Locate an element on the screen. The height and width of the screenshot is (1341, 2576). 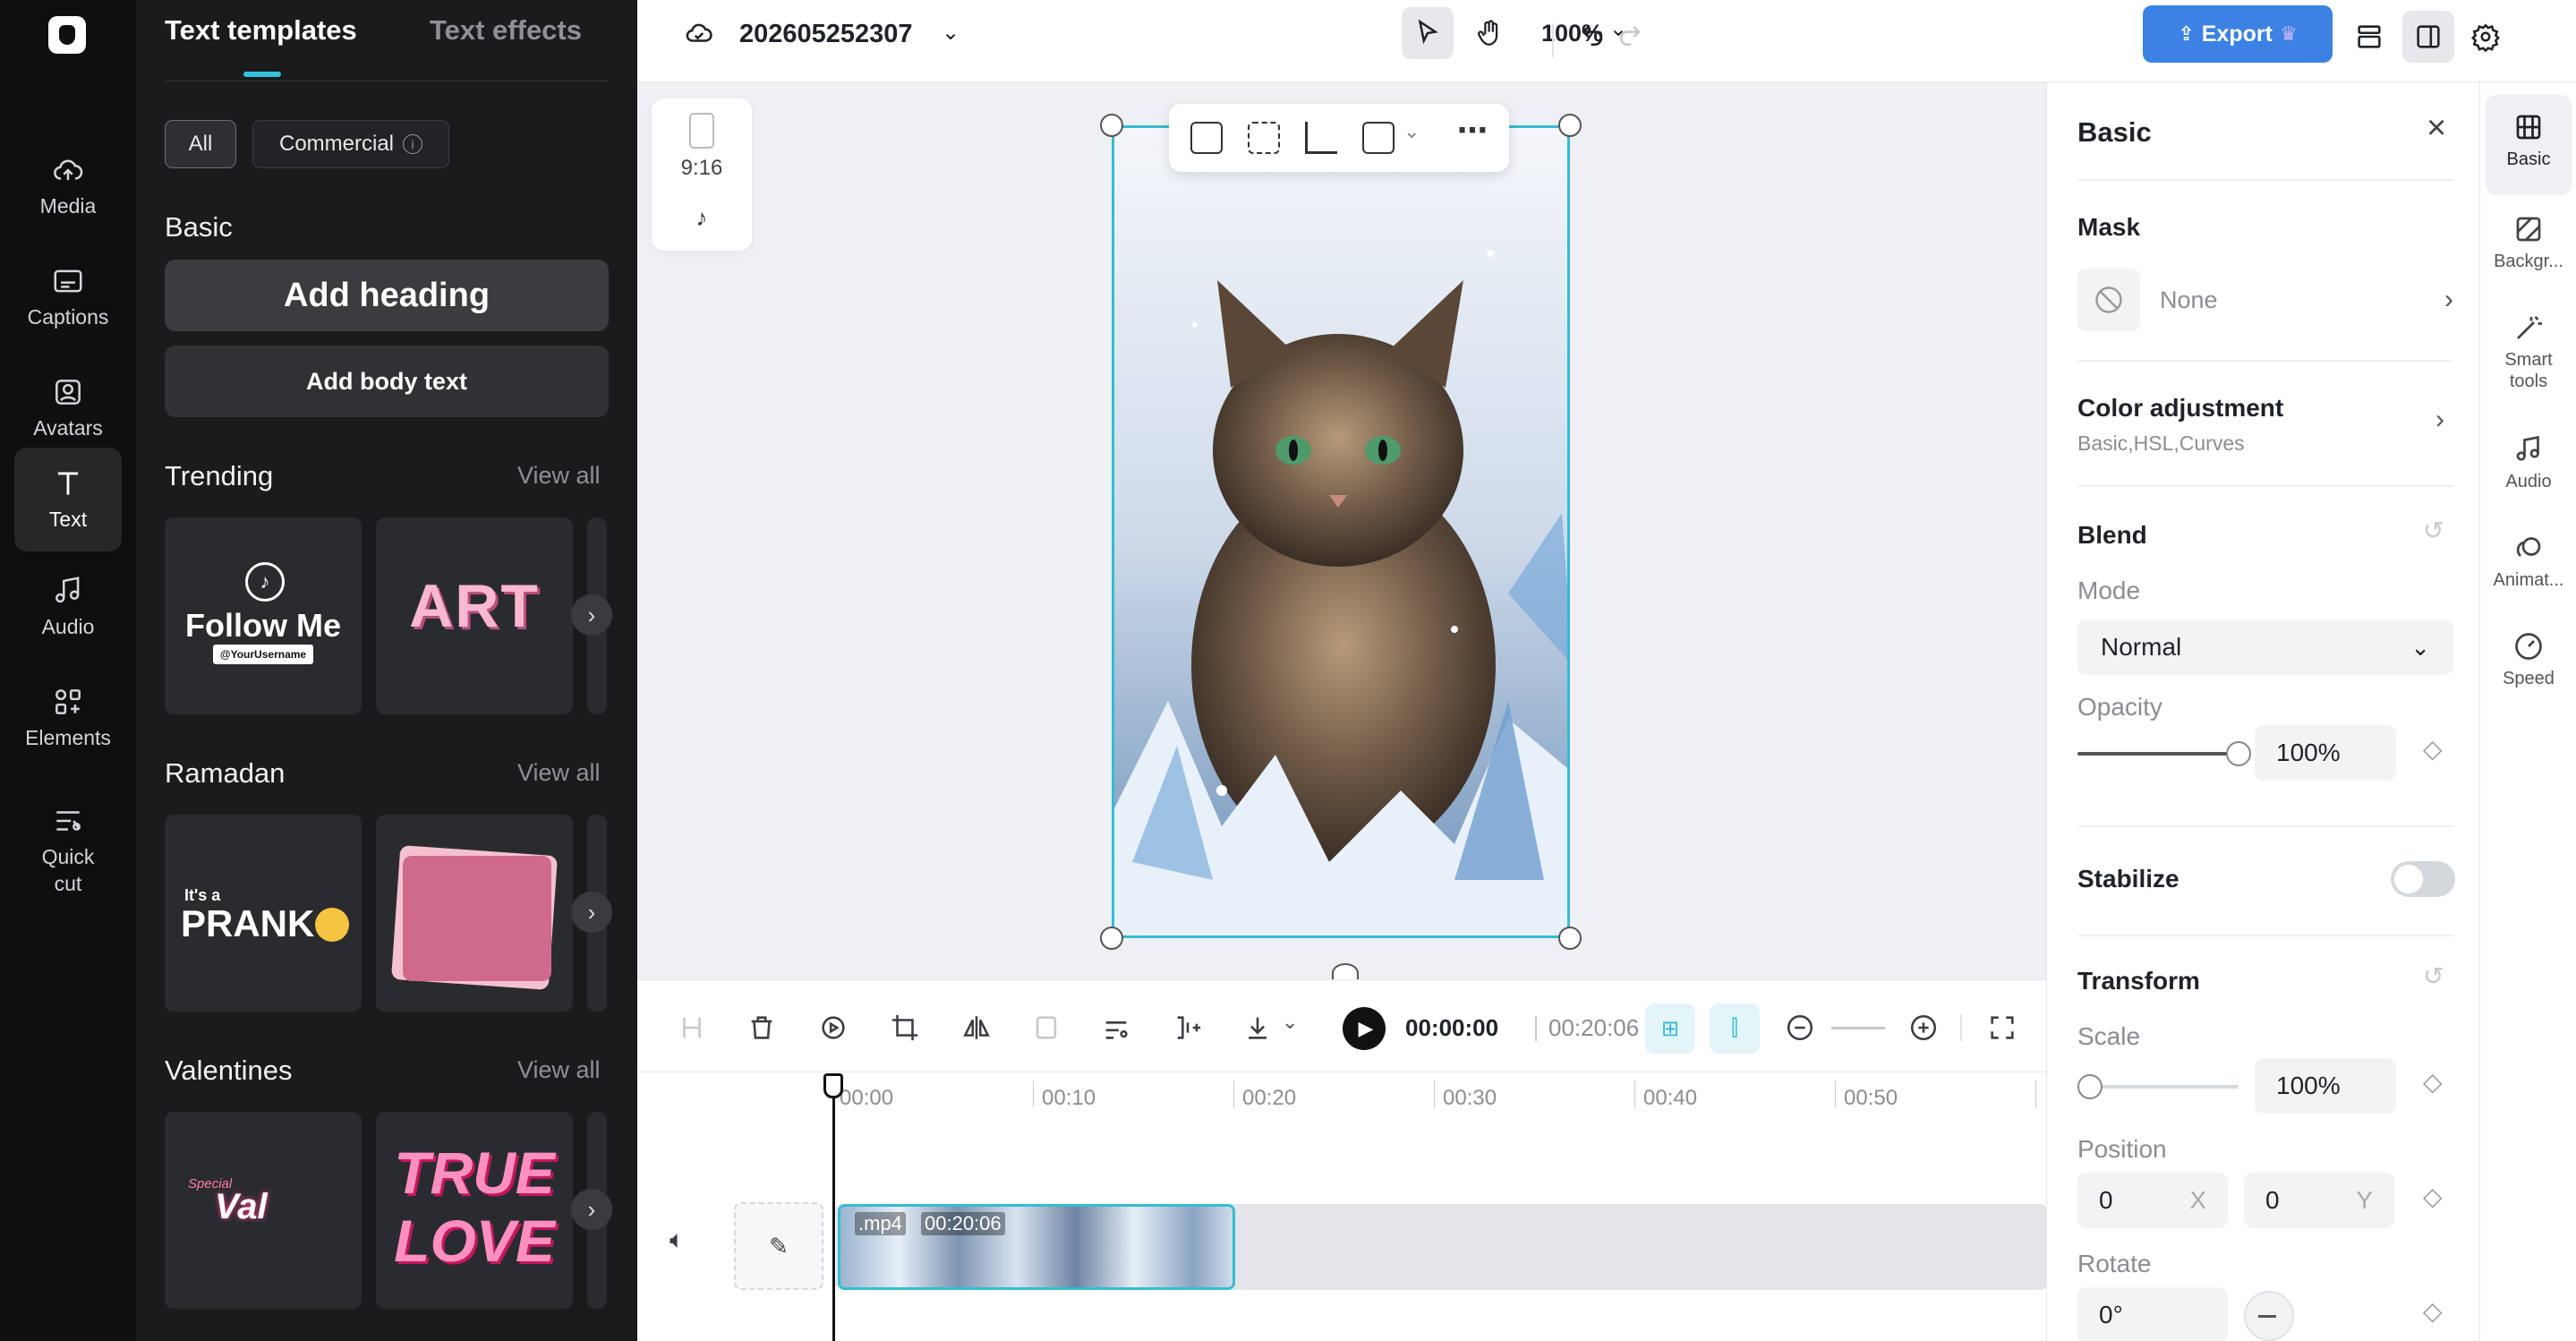
opacity-input: 100% is located at coordinates (2325, 753).